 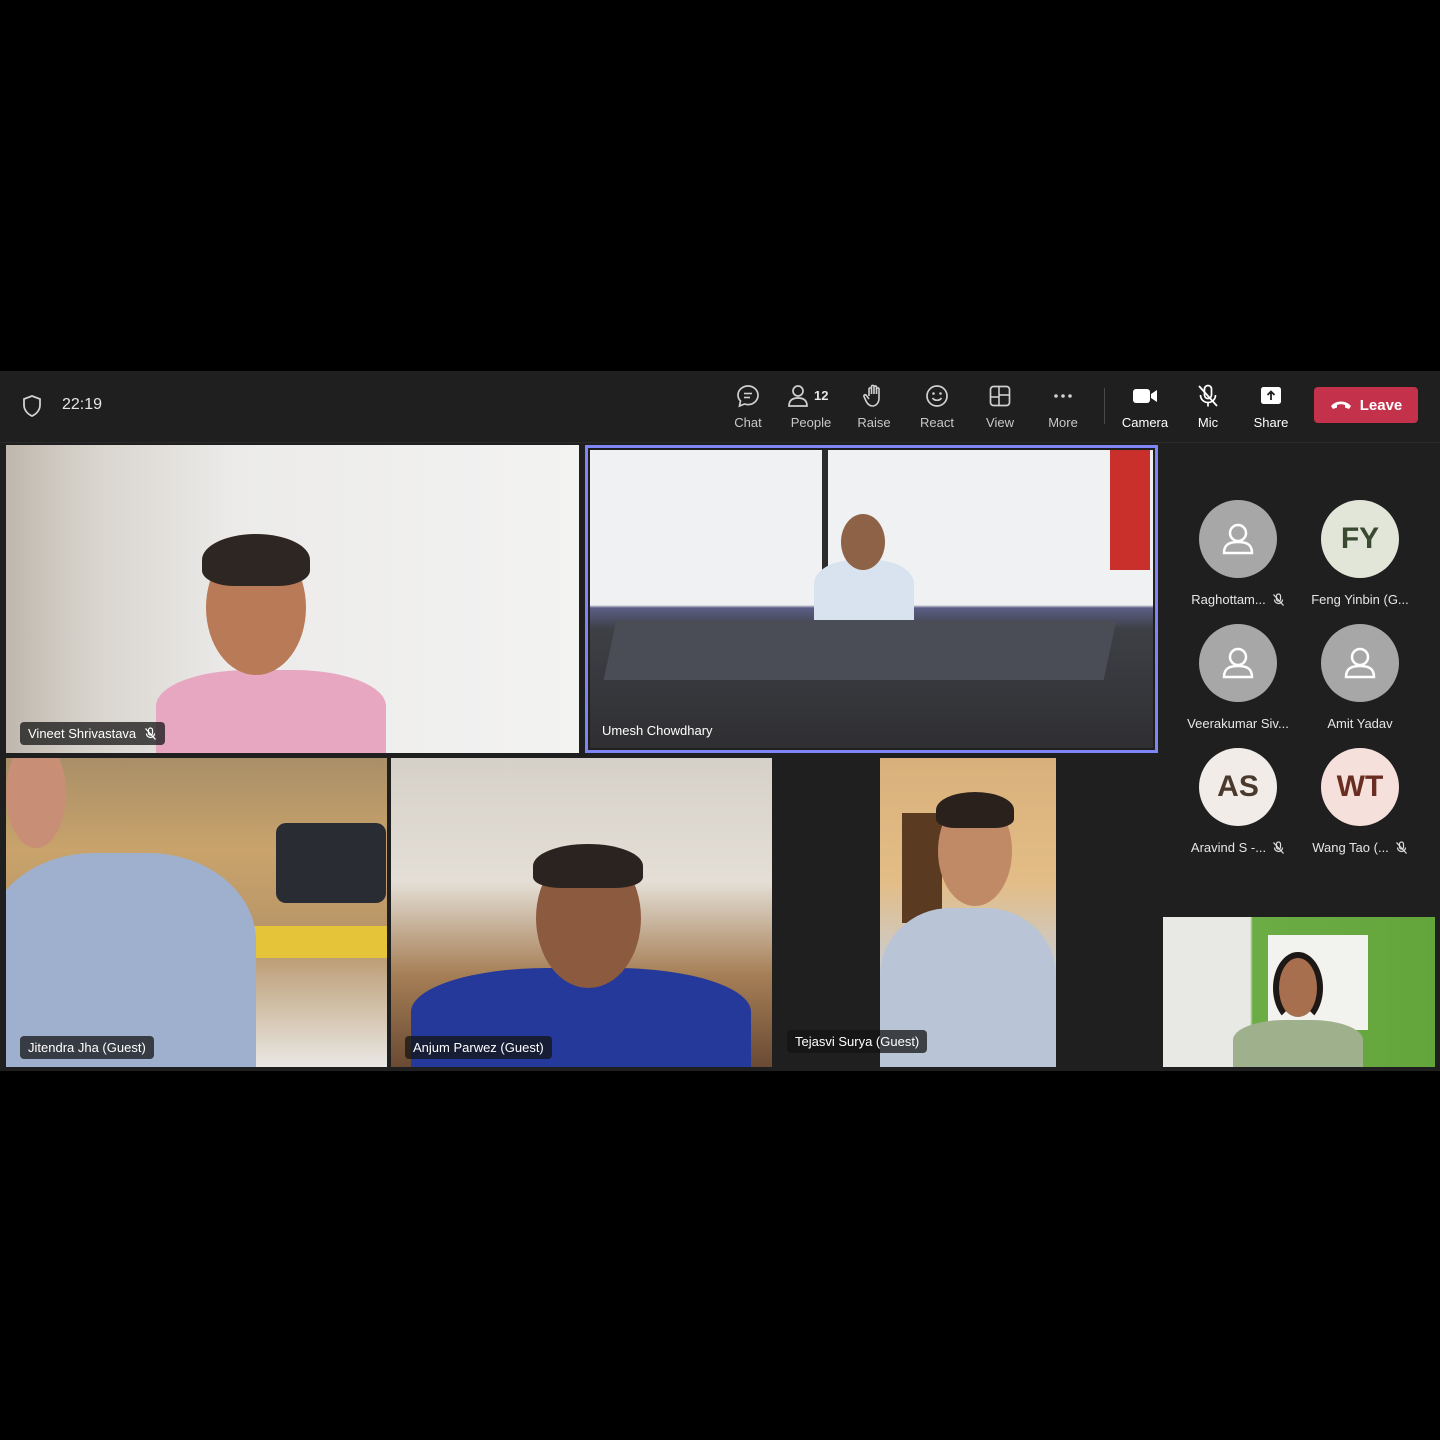 What do you see at coordinates (1271, 408) in the screenshot?
I see `share-button: Share` at bounding box center [1271, 408].